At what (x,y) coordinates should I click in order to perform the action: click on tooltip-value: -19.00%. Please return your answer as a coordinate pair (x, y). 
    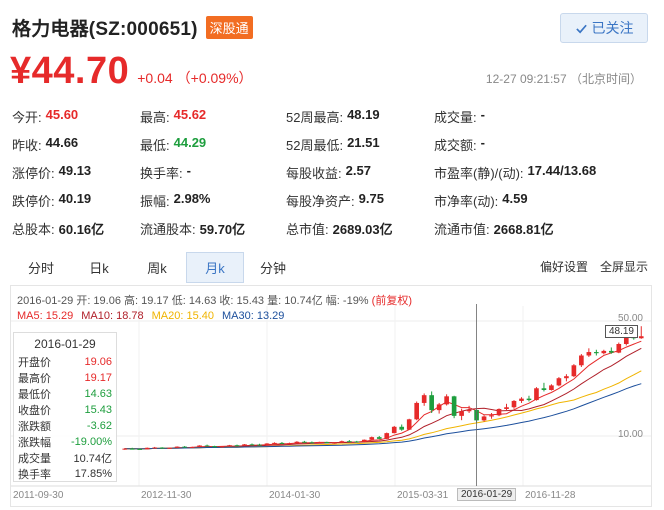
    Looking at the image, I should click on (91, 442).